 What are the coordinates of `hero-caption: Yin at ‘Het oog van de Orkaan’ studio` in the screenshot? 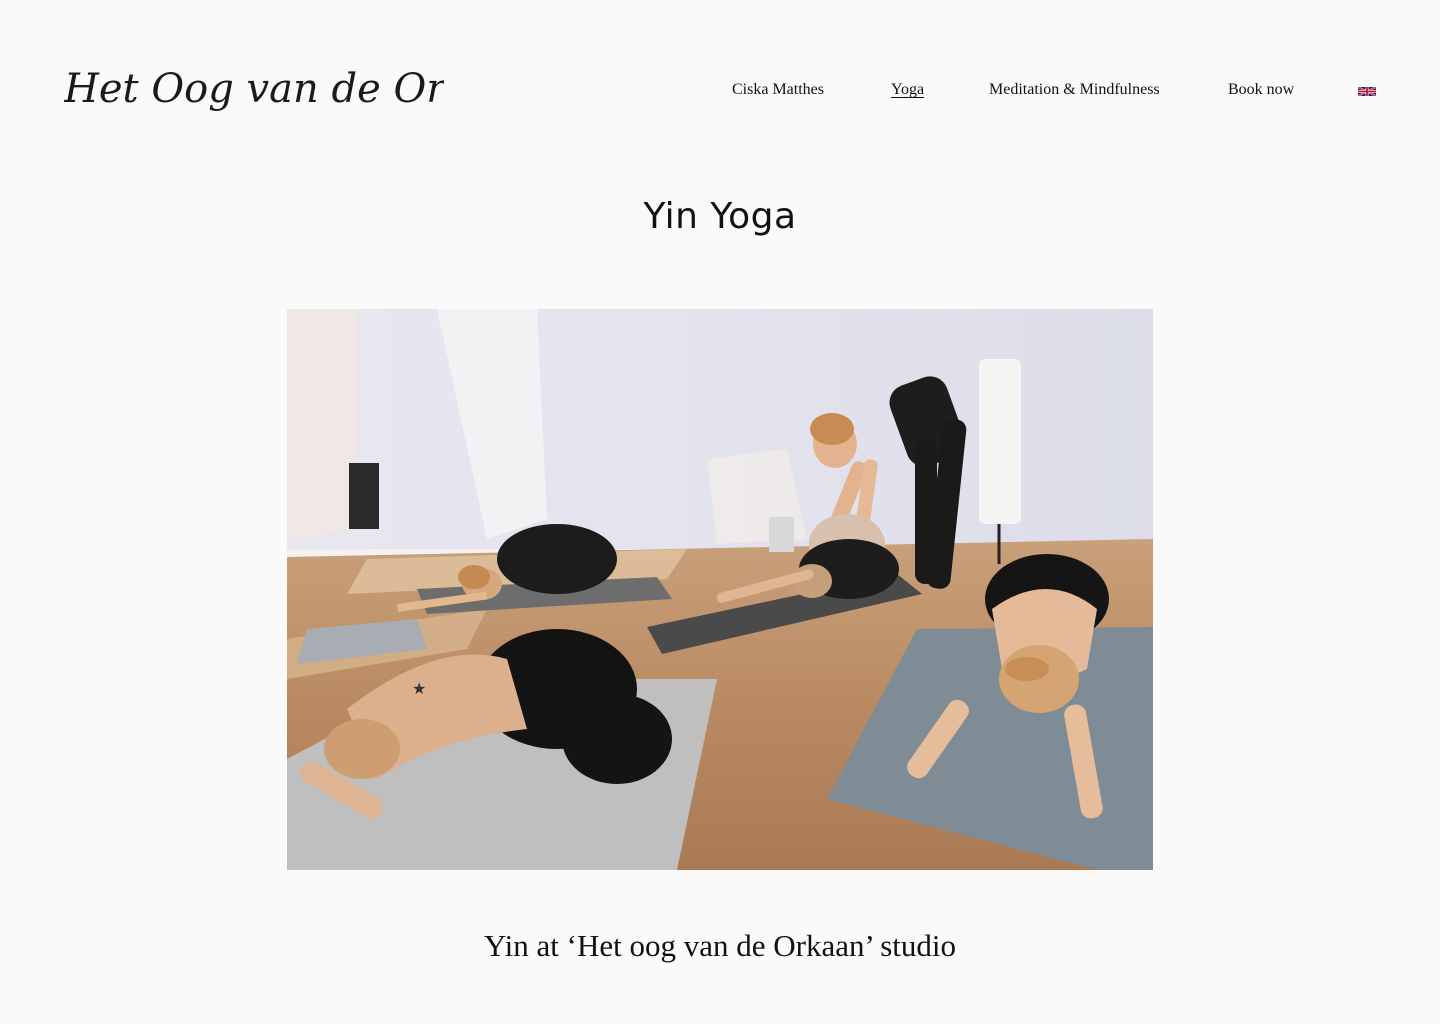 It's located at (720, 945).